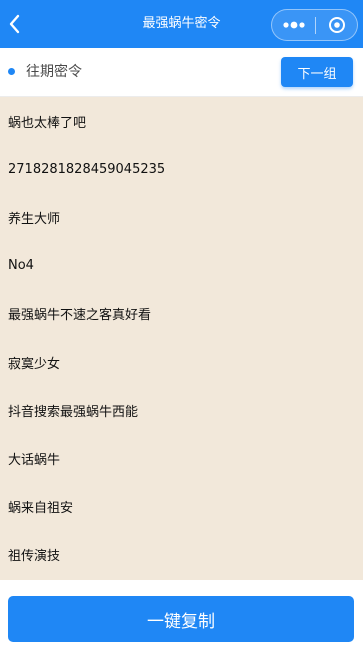 Image resolution: width=363 pixels, height=653 pixels. What do you see at coordinates (80, 316) in the screenshot?
I see `list-item: 最强蜗牛不速之客真好看` at bounding box center [80, 316].